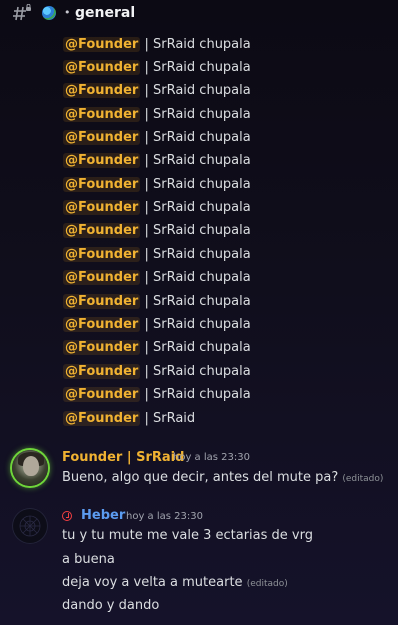 The image size is (398, 625). Describe the element at coordinates (123, 458) in the screenshot. I see `username: Founder | SrRaid` at that location.